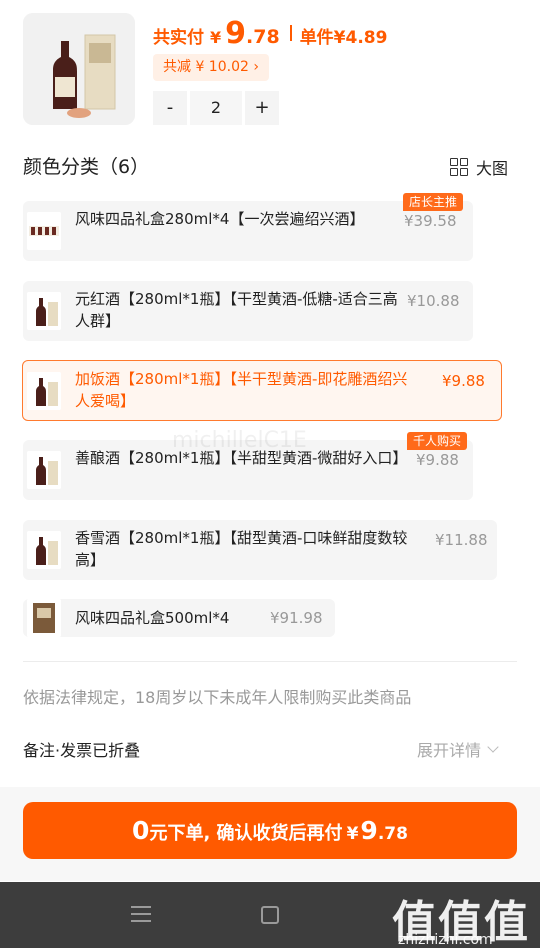 The height and width of the screenshot is (950, 540). Describe the element at coordinates (262, 108) in the screenshot. I see `increase-button: +` at that location.